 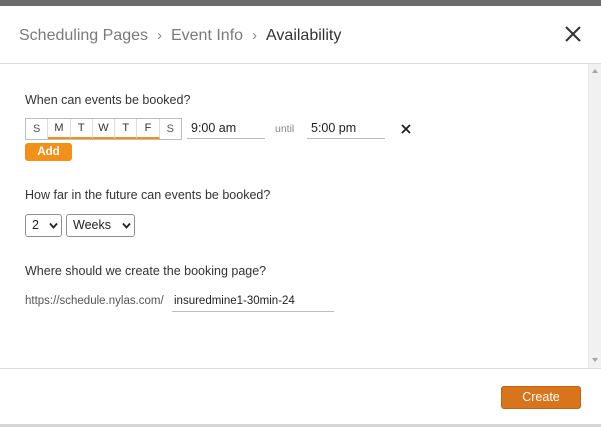 What do you see at coordinates (148, 129) in the screenshot?
I see `day-toggle-friday: F` at bounding box center [148, 129].